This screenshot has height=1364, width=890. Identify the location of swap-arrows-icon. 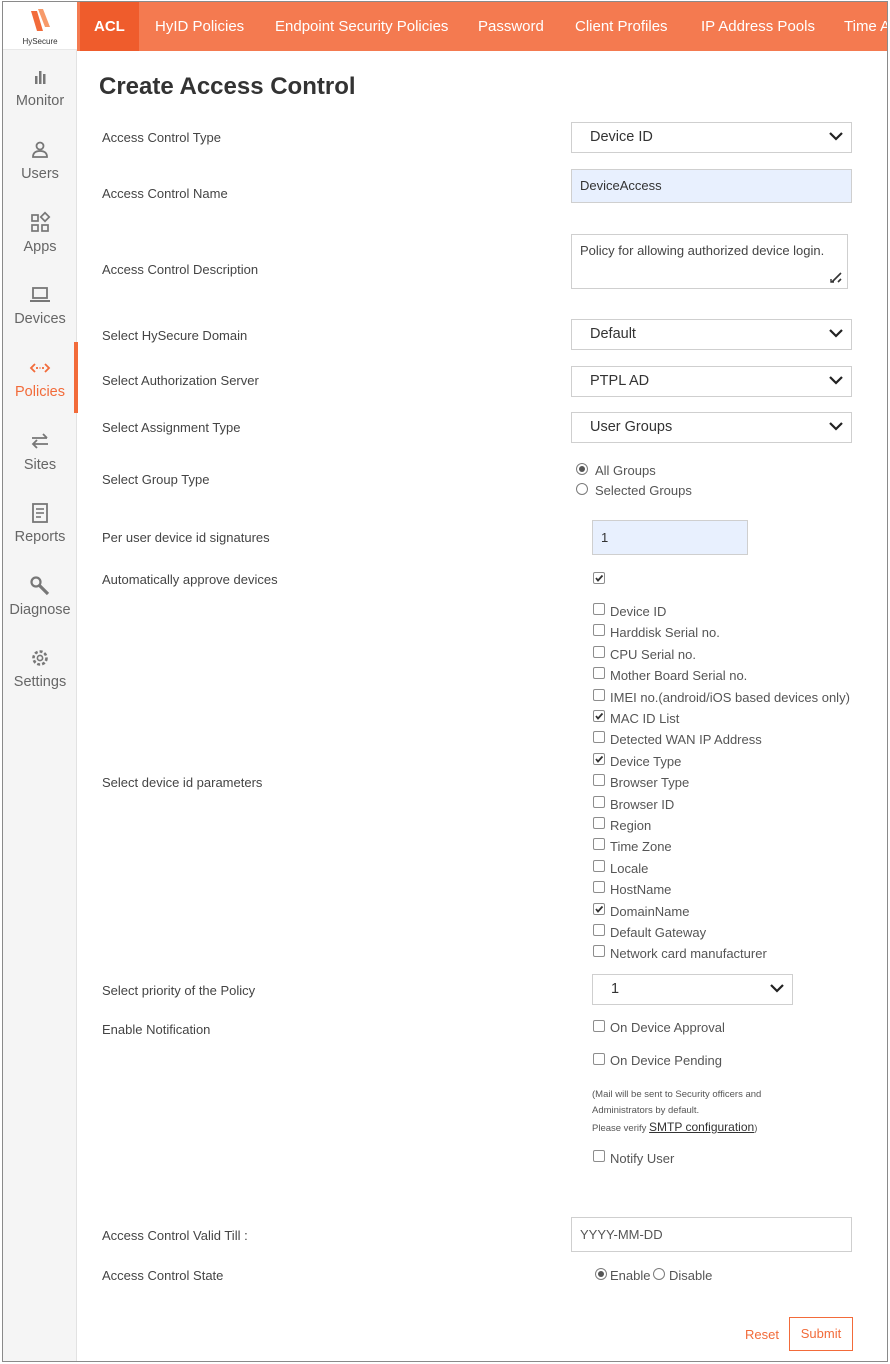
(39, 441).